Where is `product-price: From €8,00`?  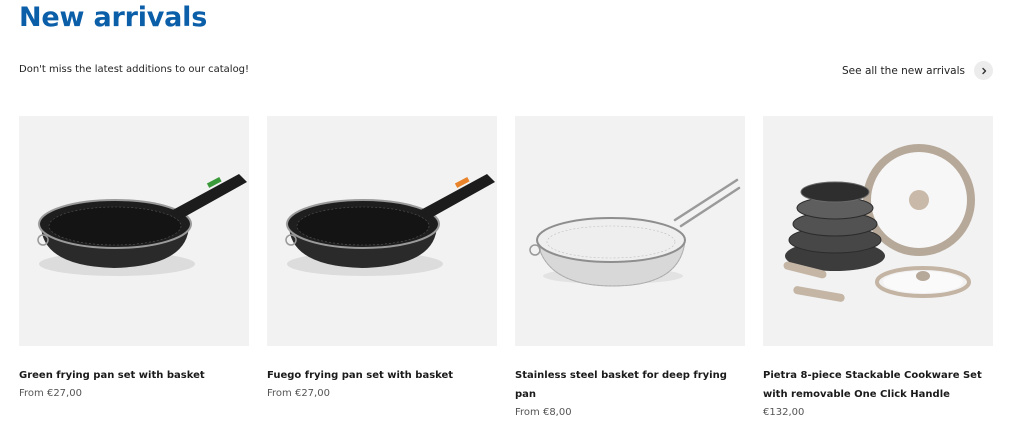
product-price: From €8,00 is located at coordinates (543, 412).